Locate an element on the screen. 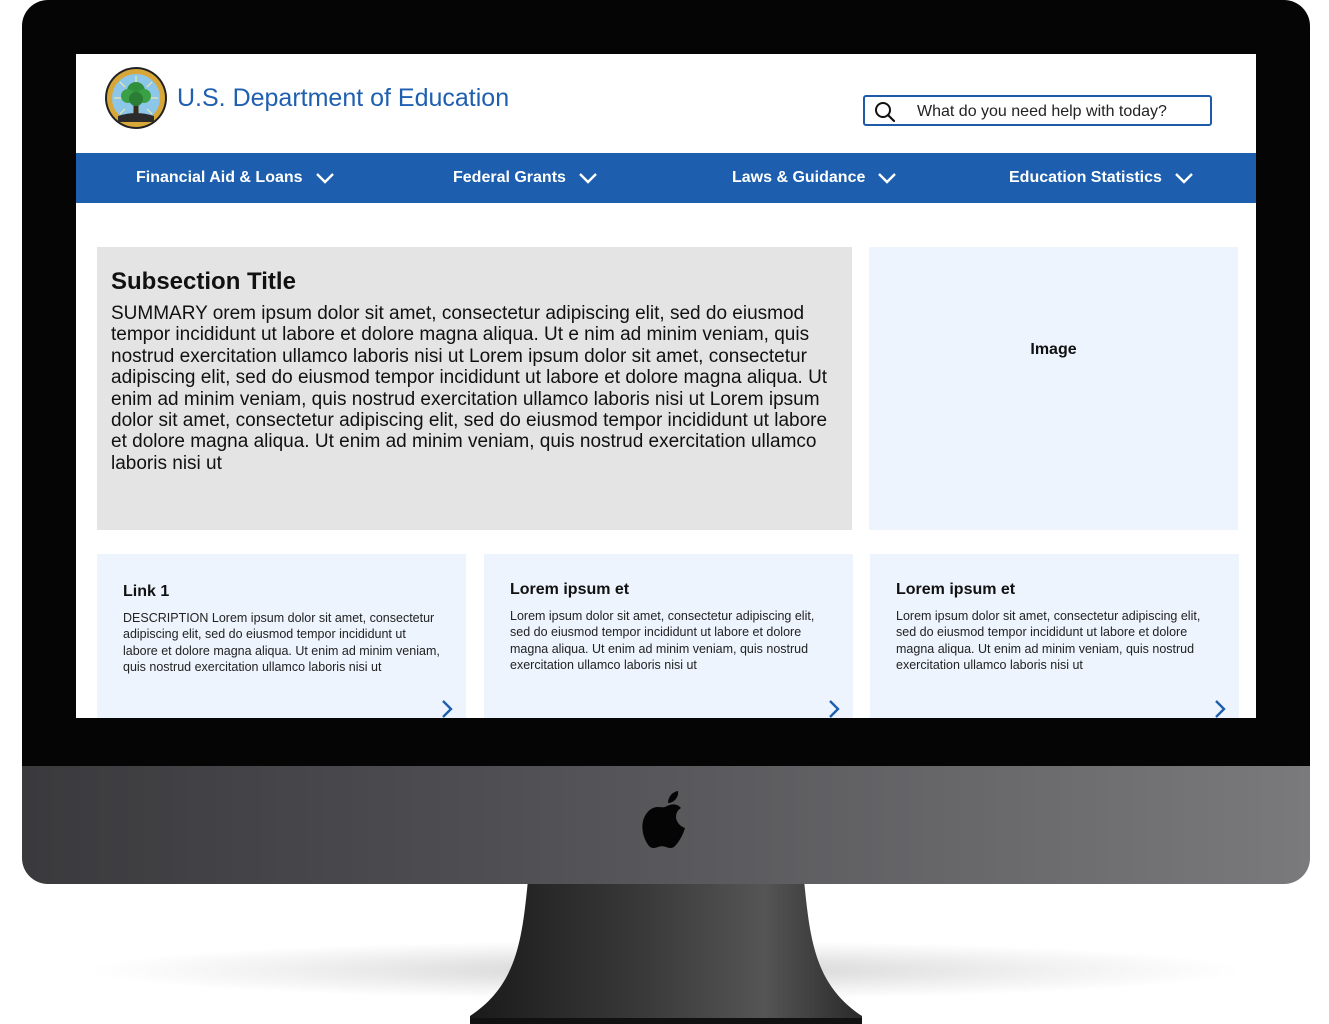 Image resolution: width=1329 pixels, height=1024 pixels. nav-item-label: Laws & Guidance is located at coordinates (799, 177).